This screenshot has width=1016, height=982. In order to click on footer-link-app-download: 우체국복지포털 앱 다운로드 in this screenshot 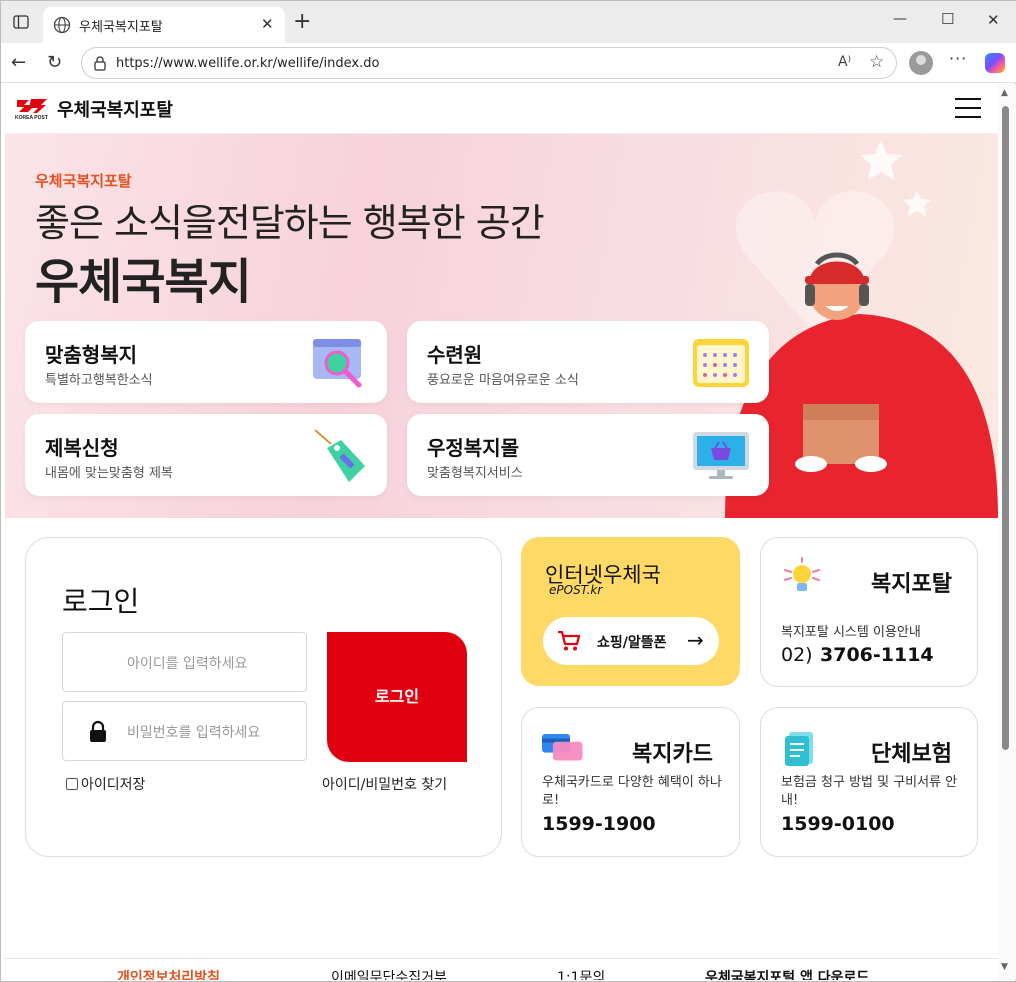, I will do `click(787, 973)`.